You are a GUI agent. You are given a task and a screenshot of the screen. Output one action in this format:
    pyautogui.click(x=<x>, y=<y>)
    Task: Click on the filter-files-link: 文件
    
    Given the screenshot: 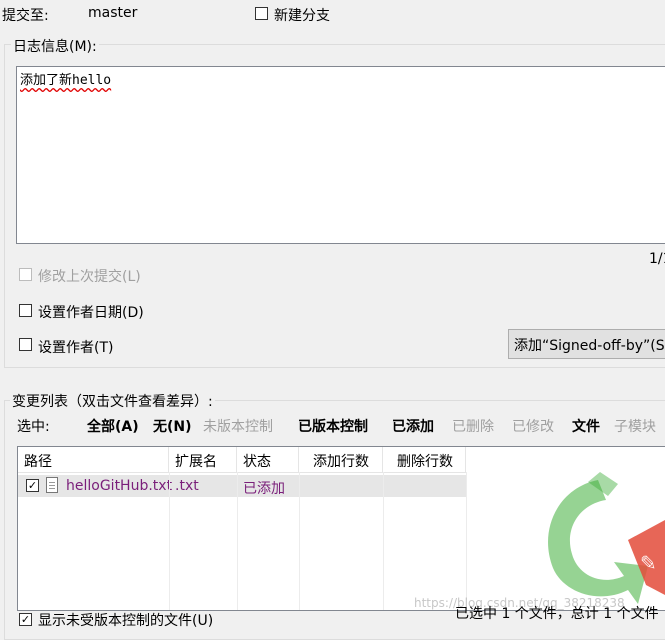 What is the action you would take?
    pyautogui.click(x=586, y=426)
    